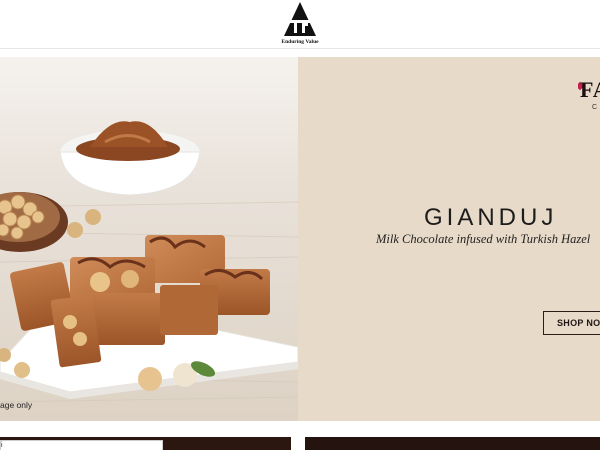 The width and height of the screenshot is (600, 450). I want to click on logo-triangle-icon, so click(300, 19).